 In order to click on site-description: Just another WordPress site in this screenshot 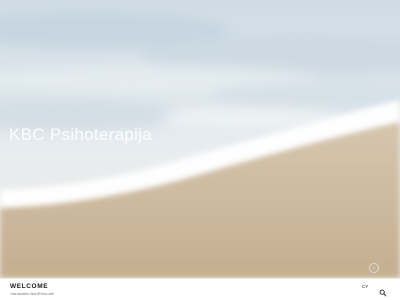, I will do `click(32, 294)`.